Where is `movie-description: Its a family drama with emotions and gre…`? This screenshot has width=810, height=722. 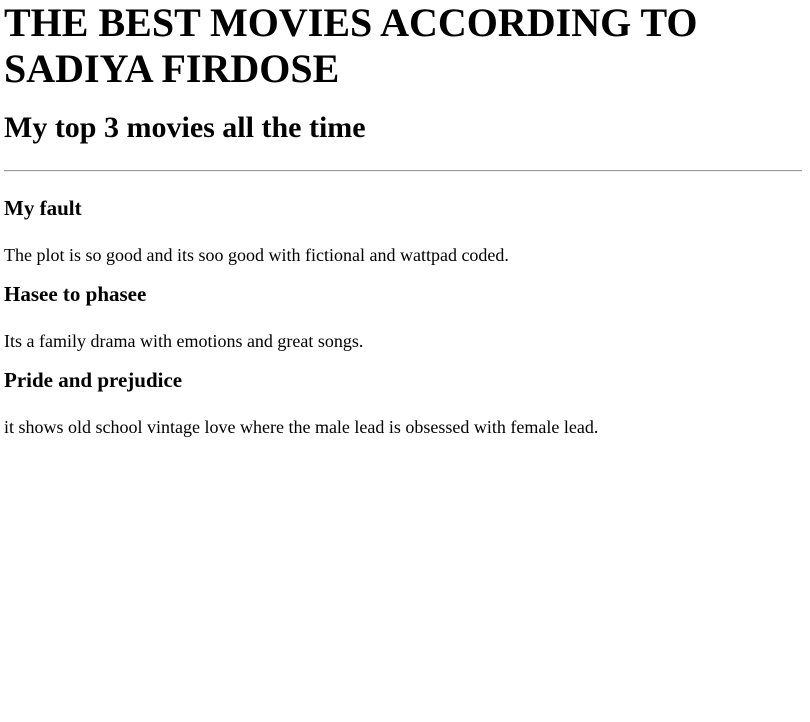
movie-description: Its a family drama with emotions and gre… is located at coordinates (184, 341).